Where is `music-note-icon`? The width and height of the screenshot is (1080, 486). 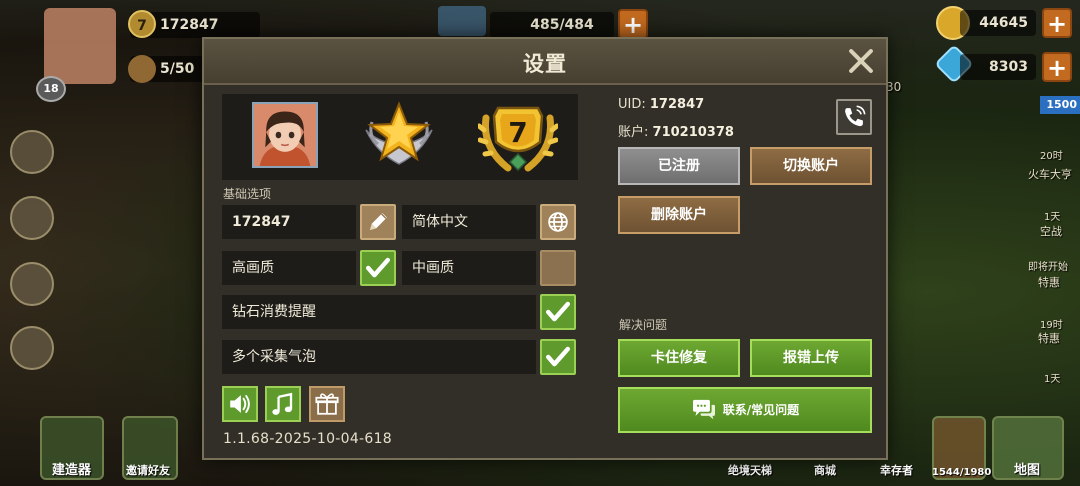 music-note-icon is located at coordinates (282, 403).